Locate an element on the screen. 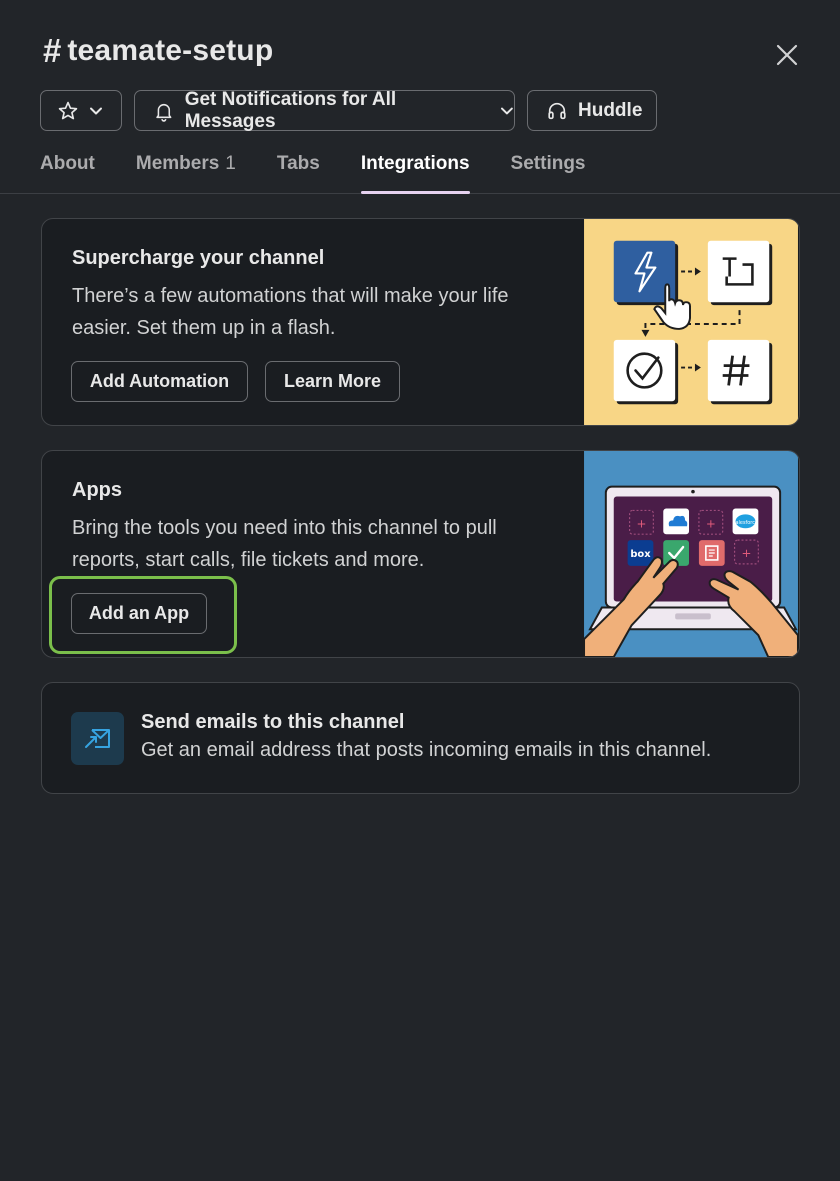  tab-integrations: Integrations is located at coordinates (415, 173).